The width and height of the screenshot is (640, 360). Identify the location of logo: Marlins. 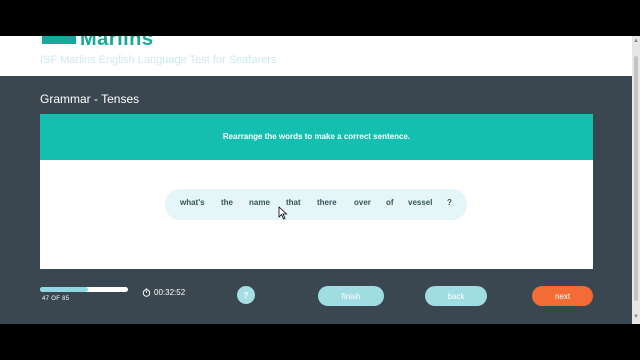
(117, 43).